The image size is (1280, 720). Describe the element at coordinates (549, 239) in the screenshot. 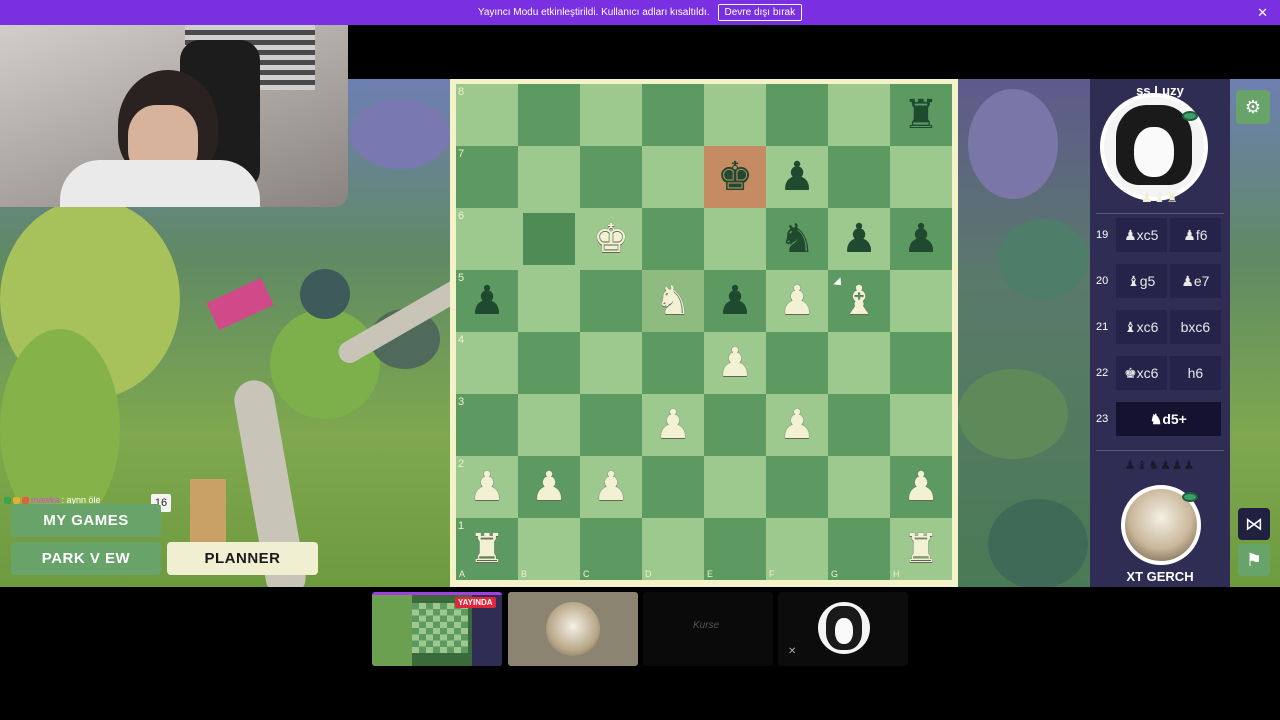

I see `square-b6` at that location.